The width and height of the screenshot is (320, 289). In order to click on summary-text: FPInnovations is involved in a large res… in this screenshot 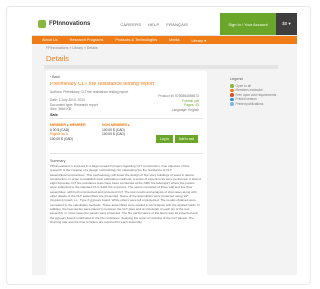, I will do `click(125, 194)`.